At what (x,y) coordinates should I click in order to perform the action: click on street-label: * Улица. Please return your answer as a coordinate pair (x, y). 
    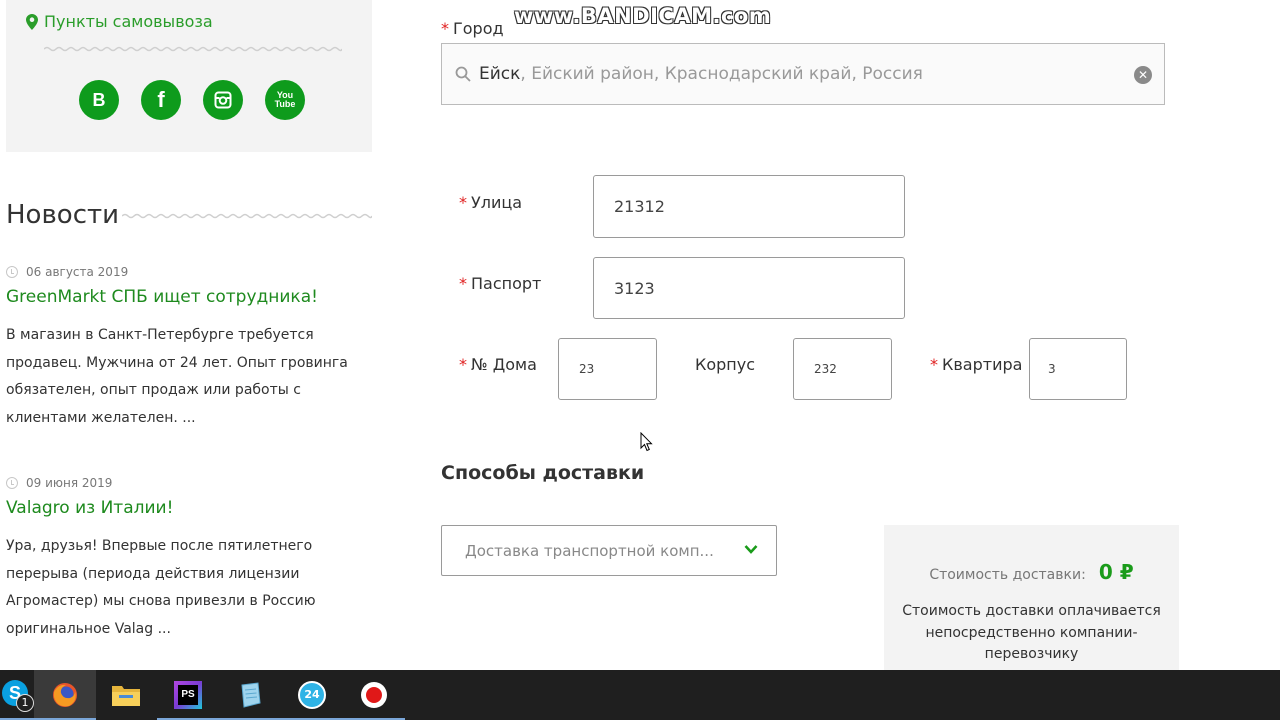
    Looking at the image, I should click on (491, 202).